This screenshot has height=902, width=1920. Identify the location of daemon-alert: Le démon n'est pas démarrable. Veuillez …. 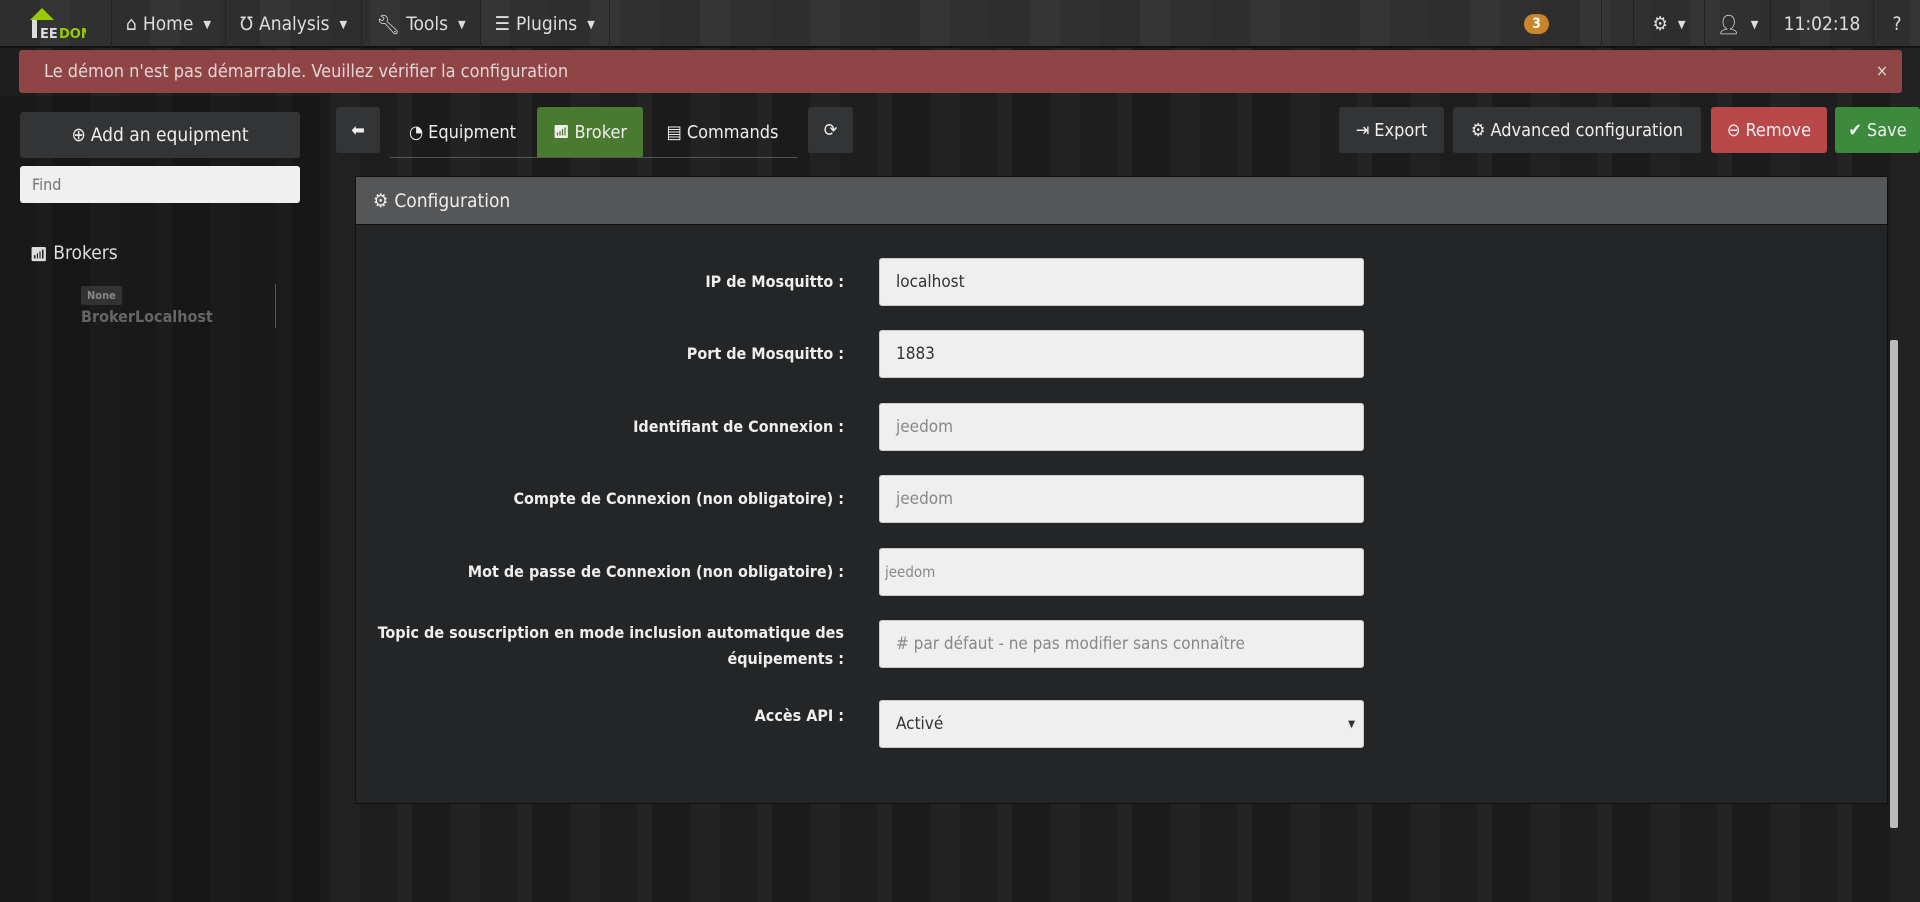
(960, 71).